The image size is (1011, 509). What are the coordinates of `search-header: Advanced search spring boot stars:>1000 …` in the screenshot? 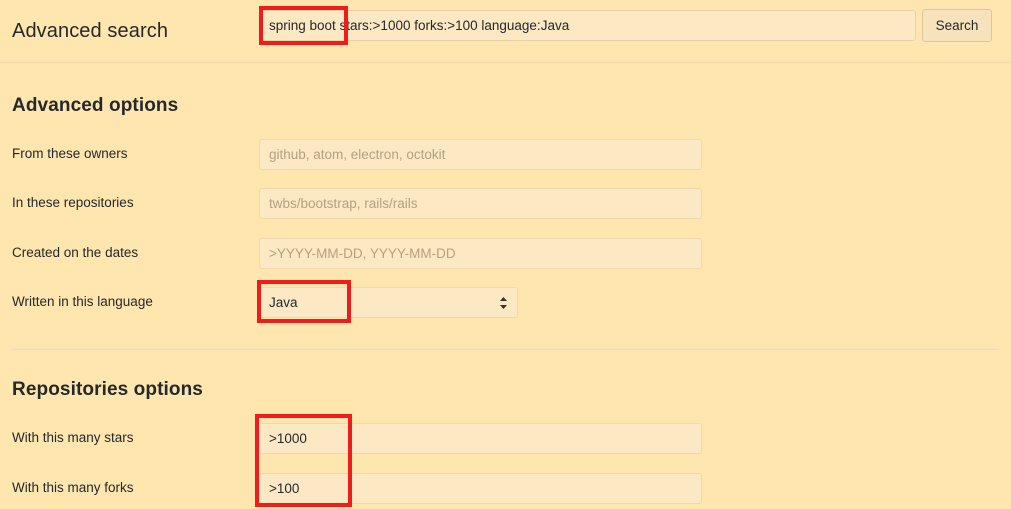 It's located at (505, 31).